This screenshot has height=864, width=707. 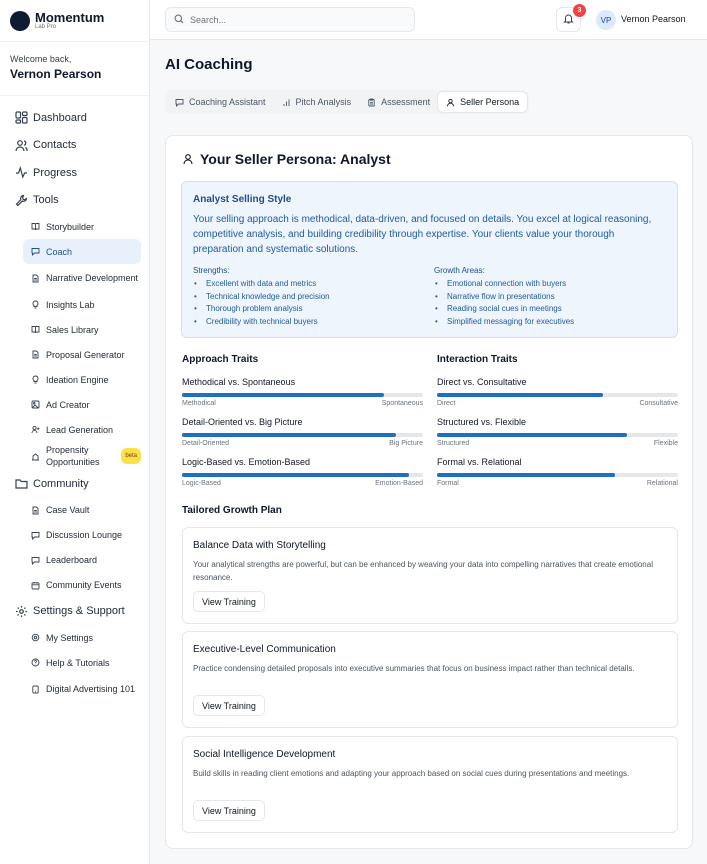 I want to click on beta-badge: beta, so click(x=131, y=456).